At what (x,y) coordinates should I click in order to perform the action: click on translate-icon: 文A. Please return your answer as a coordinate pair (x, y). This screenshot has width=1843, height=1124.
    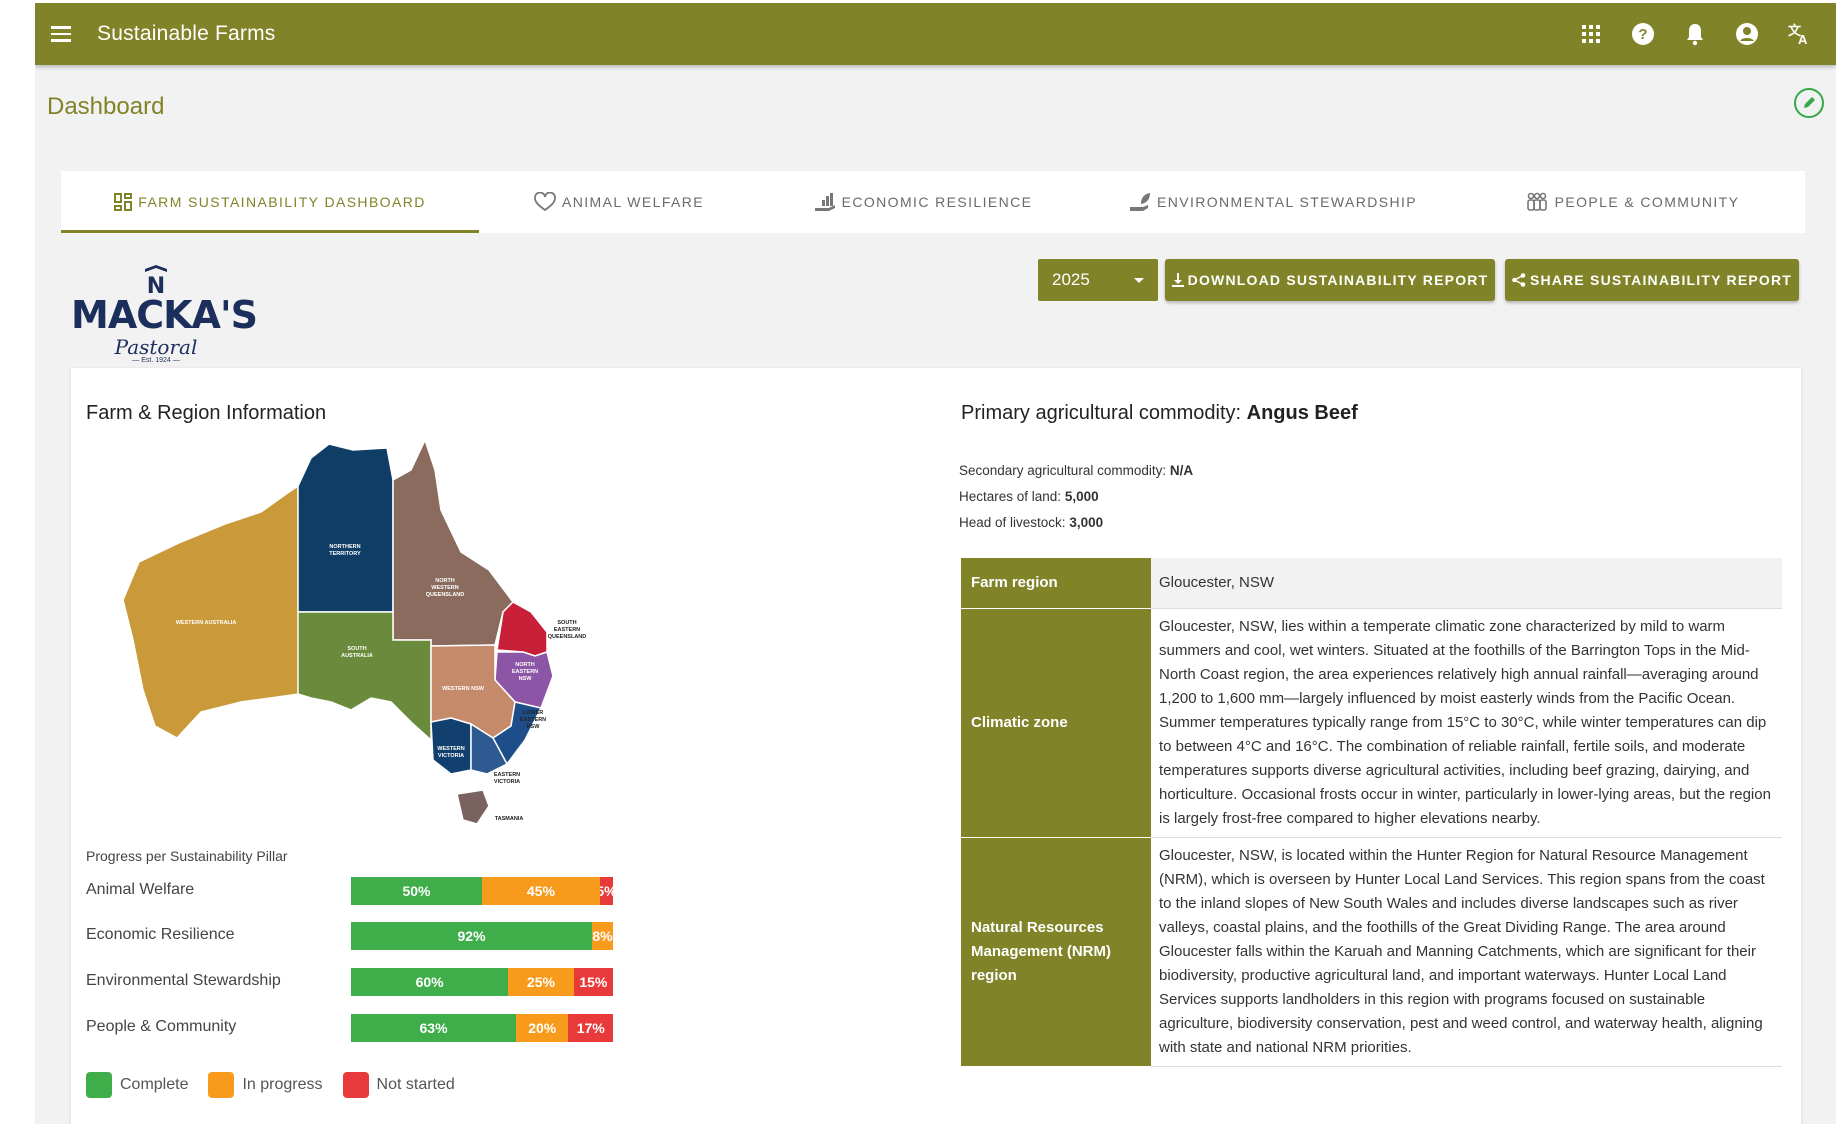
    Looking at the image, I should click on (1799, 34).